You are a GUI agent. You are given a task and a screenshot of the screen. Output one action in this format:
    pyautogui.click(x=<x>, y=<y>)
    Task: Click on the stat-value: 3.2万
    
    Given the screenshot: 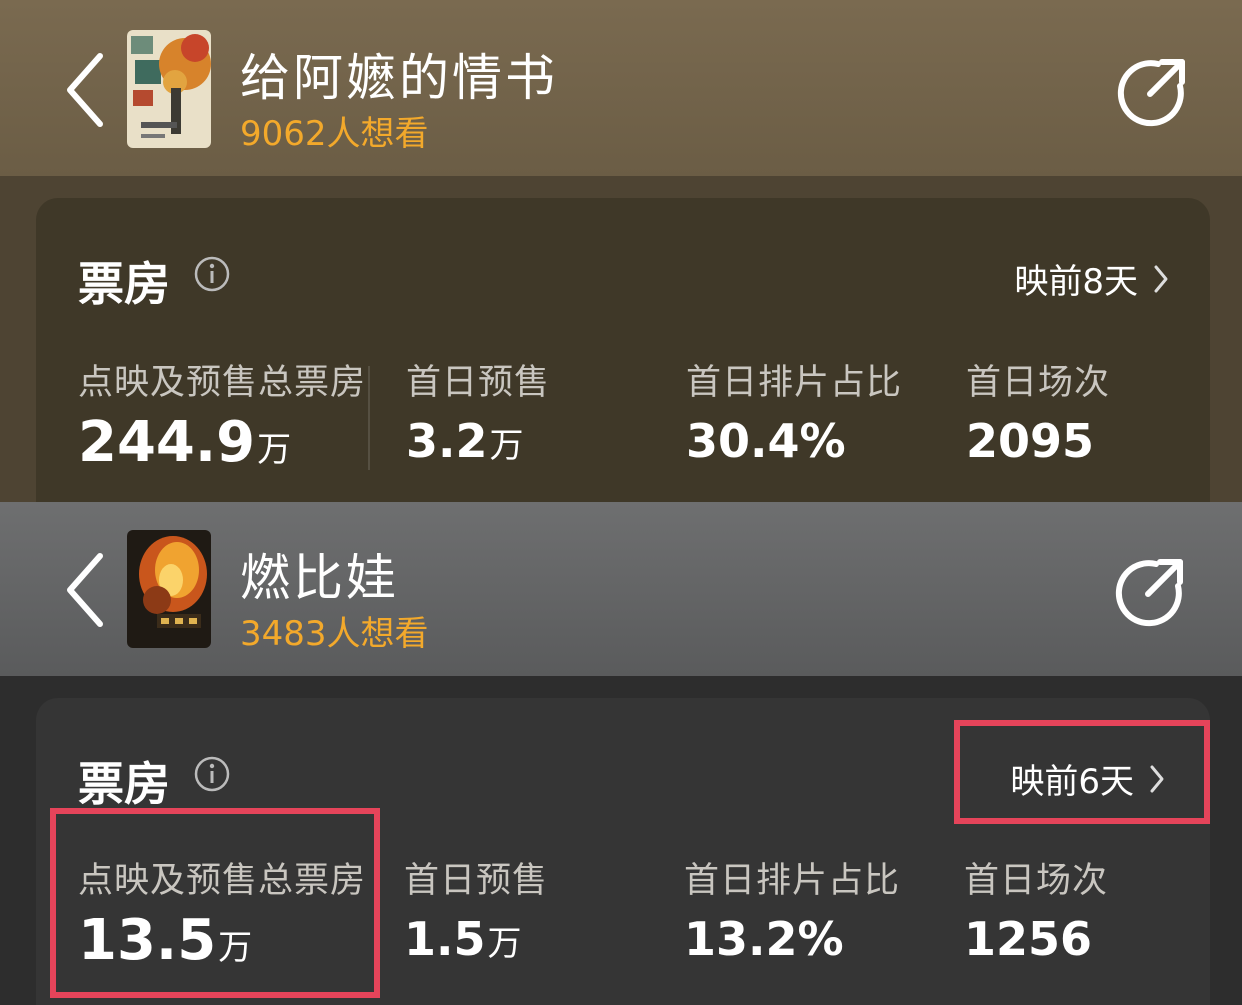 What is the action you would take?
    pyautogui.click(x=465, y=441)
    